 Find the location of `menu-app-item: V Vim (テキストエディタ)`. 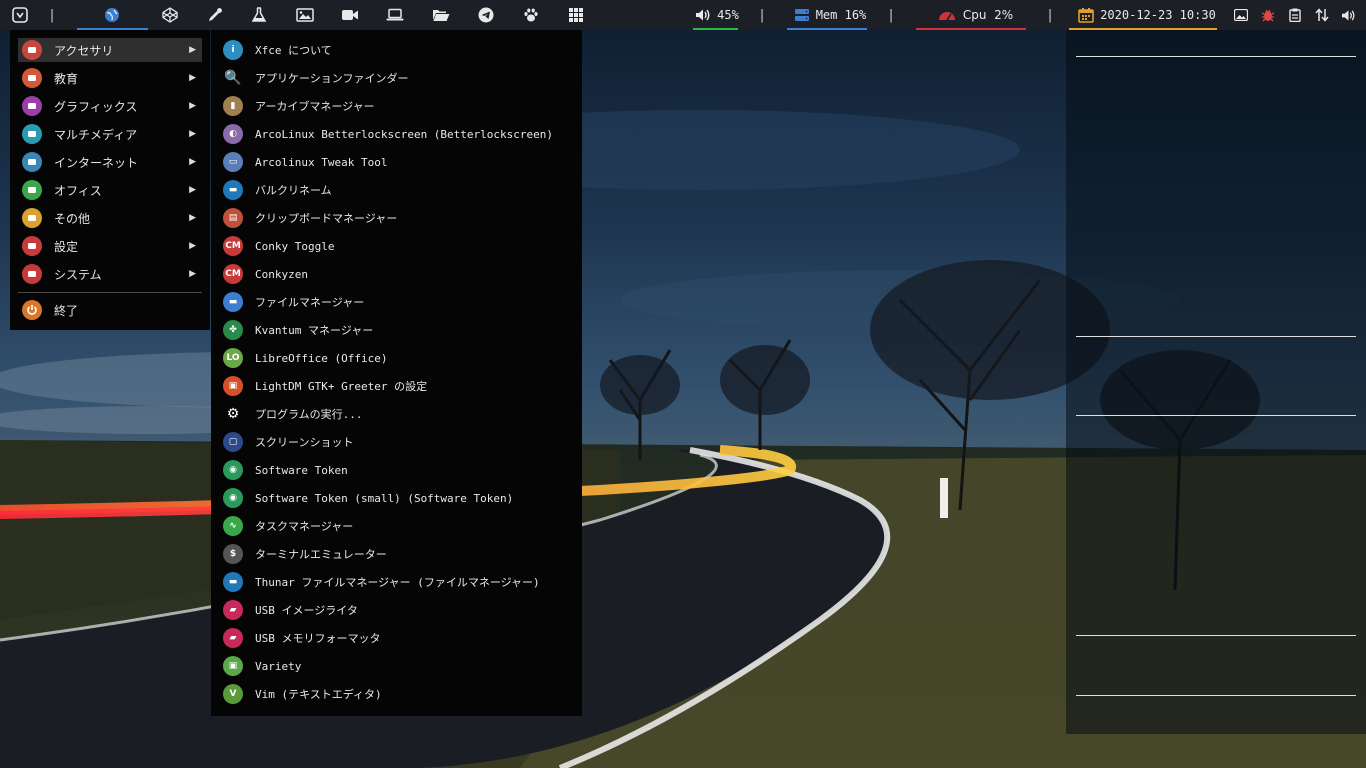

menu-app-item: V Vim (テキストエディタ) is located at coordinates (398, 694).